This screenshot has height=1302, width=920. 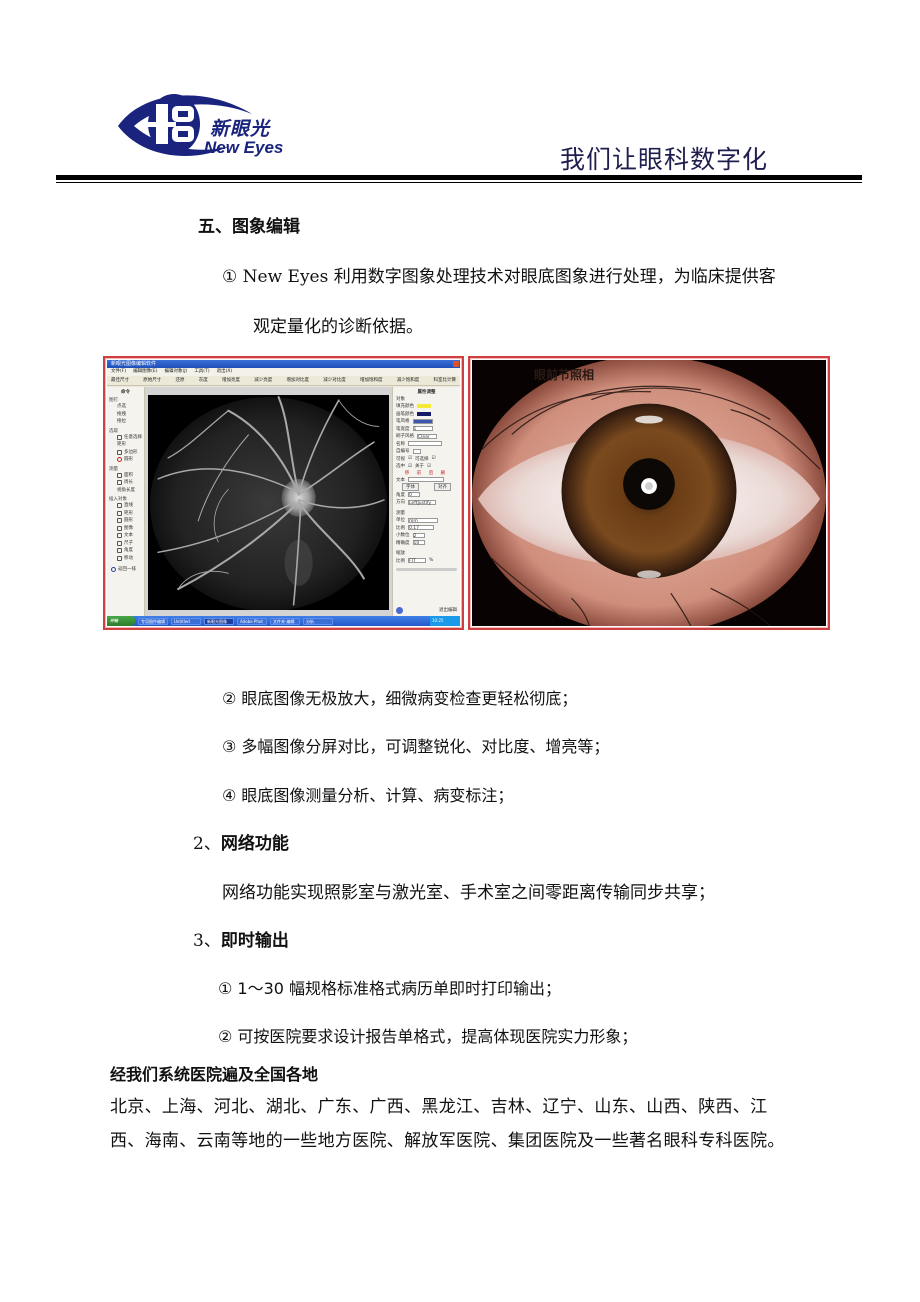 I want to click on cmd-perimeter: 周长, so click(x=125, y=483).